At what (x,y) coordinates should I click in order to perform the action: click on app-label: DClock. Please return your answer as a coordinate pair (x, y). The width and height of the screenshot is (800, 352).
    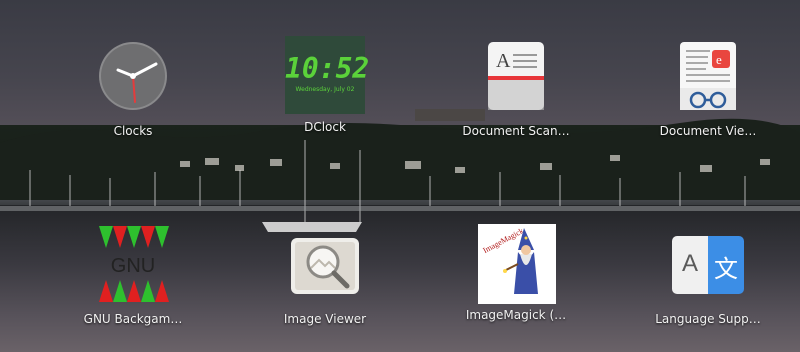
    Looking at the image, I should click on (325, 127).